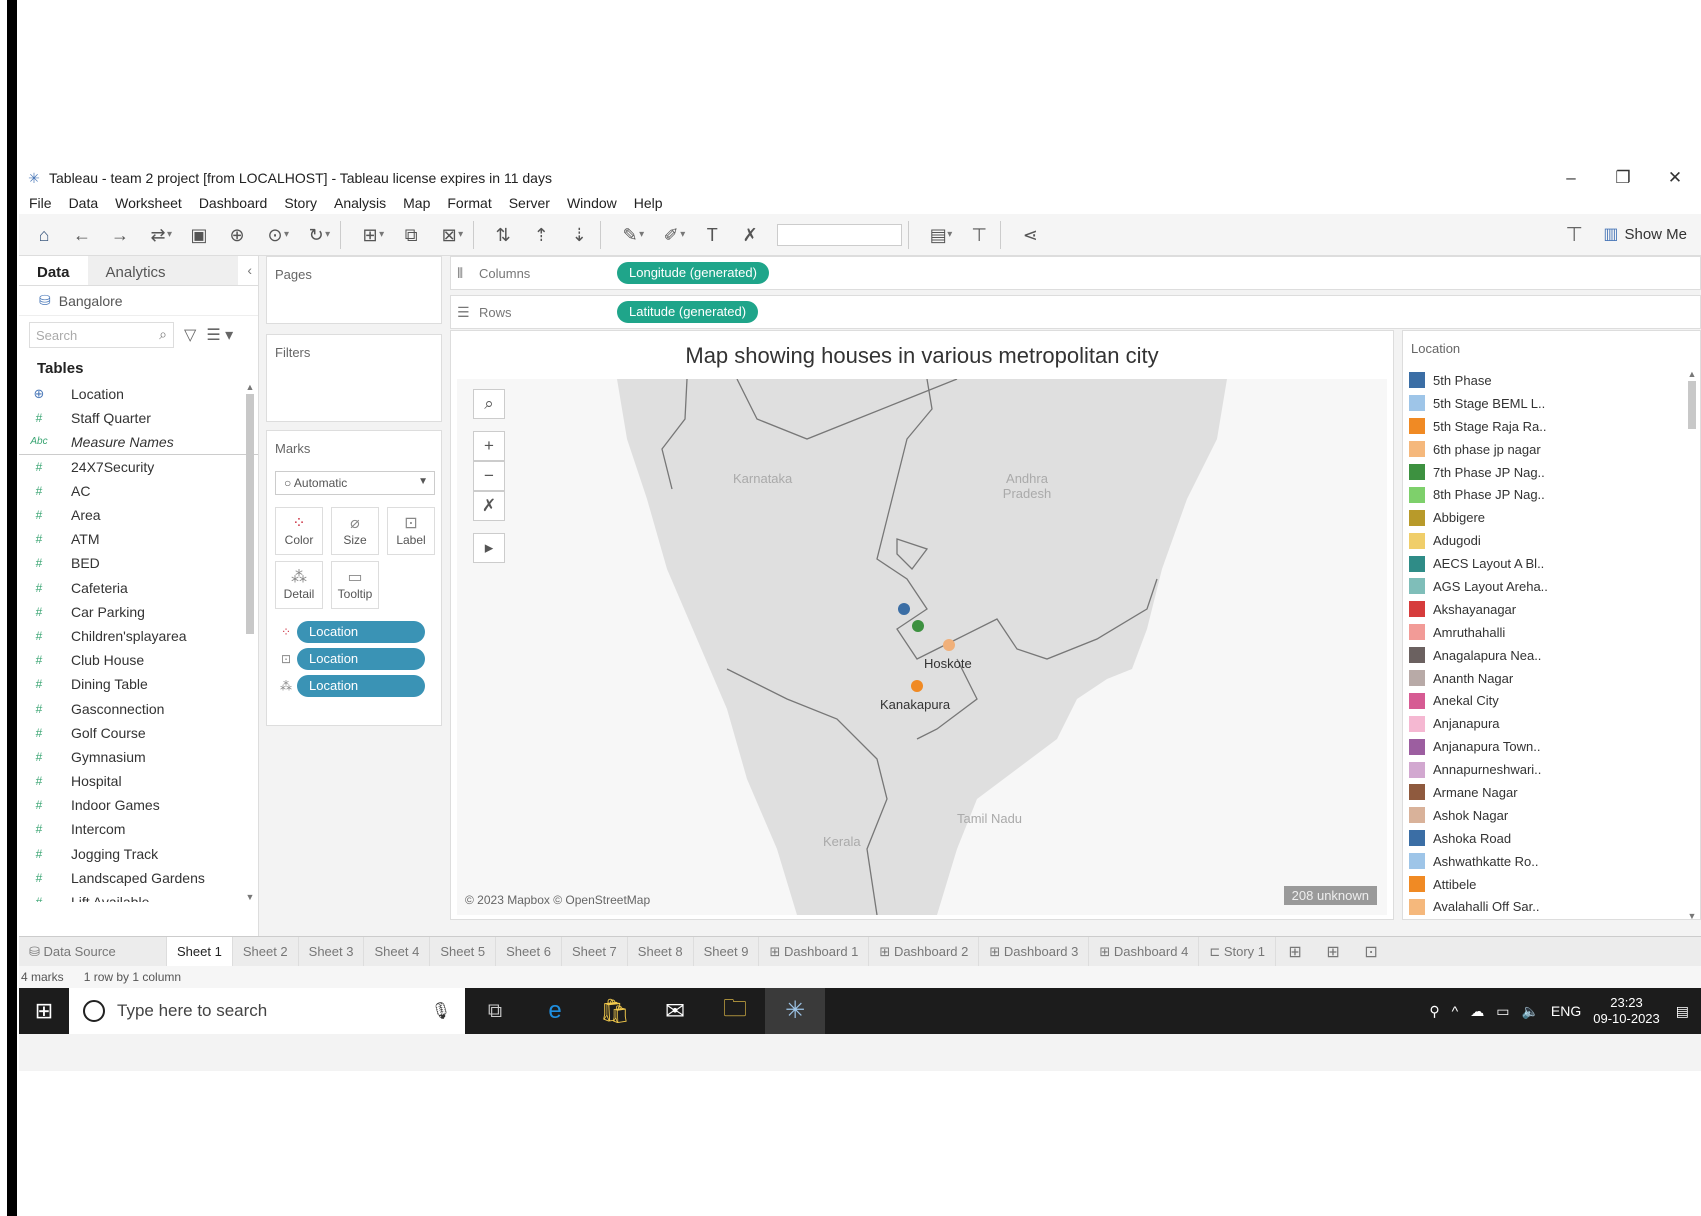 This screenshot has width=1701, height=1216. Describe the element at coordinates (162, 270) in the screenshot. I see `tab-analytics: Analytics` at that location.